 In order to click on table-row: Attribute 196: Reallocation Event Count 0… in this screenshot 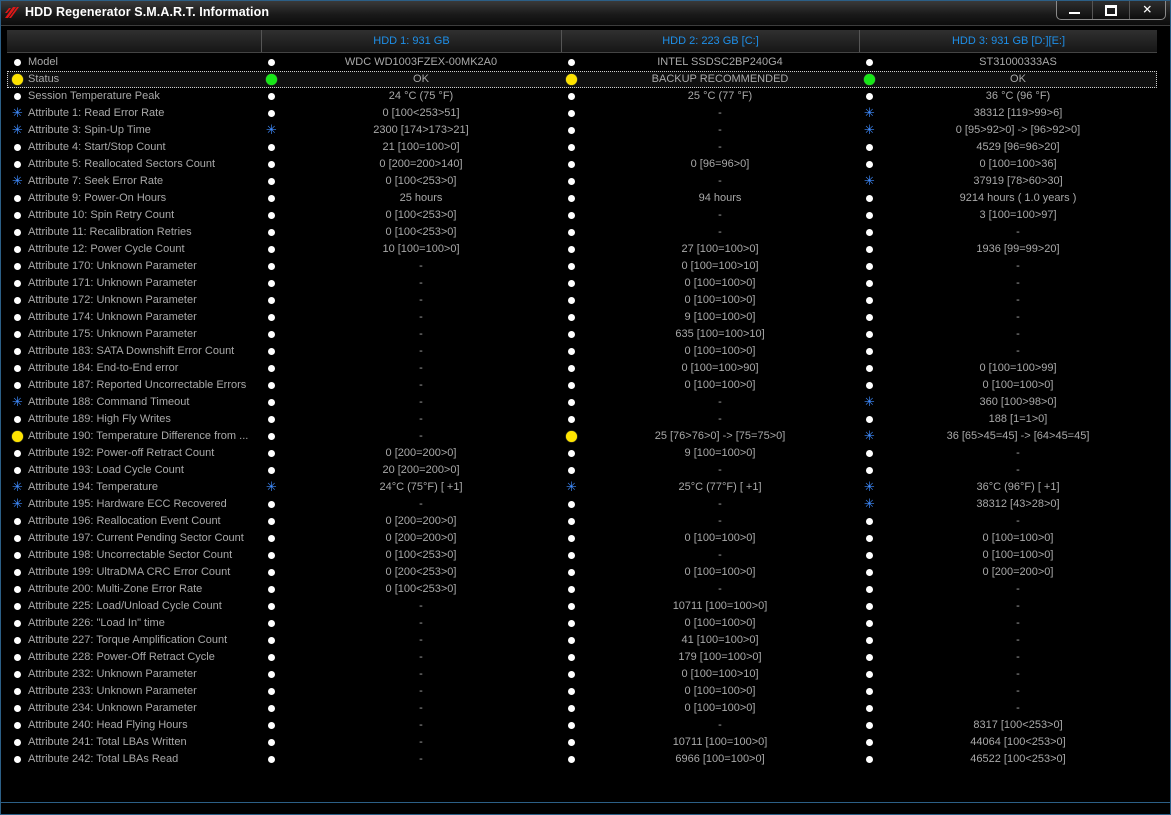, I will do `click(582, 521)`.